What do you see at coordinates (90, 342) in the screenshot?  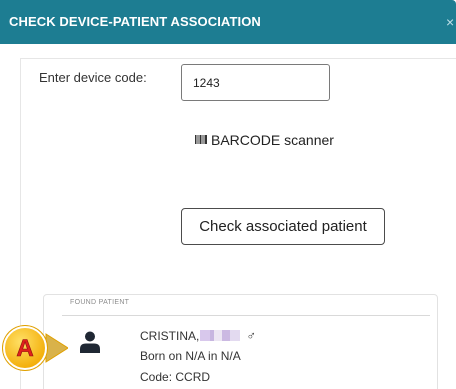 I see `person-icon` at bounding box center [90, 342].